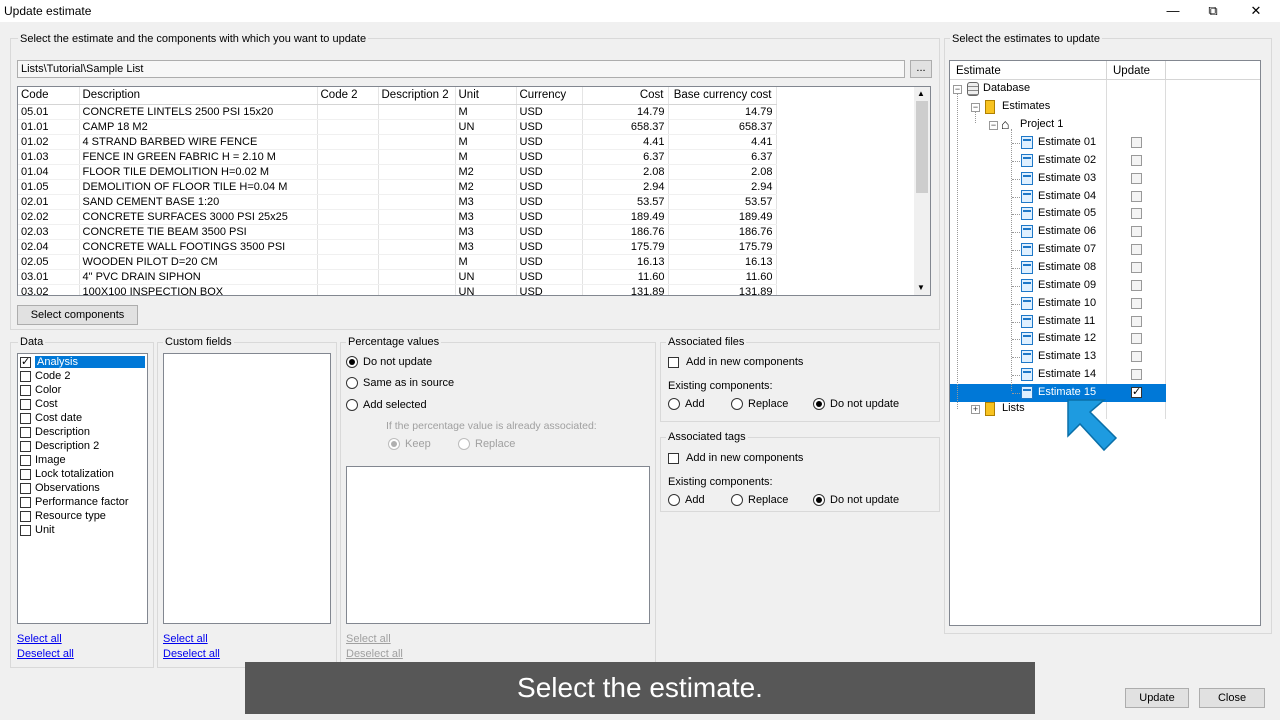 The image size is (1280, 720). Describe the element at coordinates (1058, 143) in the screenshot. I see `tree-node-estimate: Estimate 01` at that location.